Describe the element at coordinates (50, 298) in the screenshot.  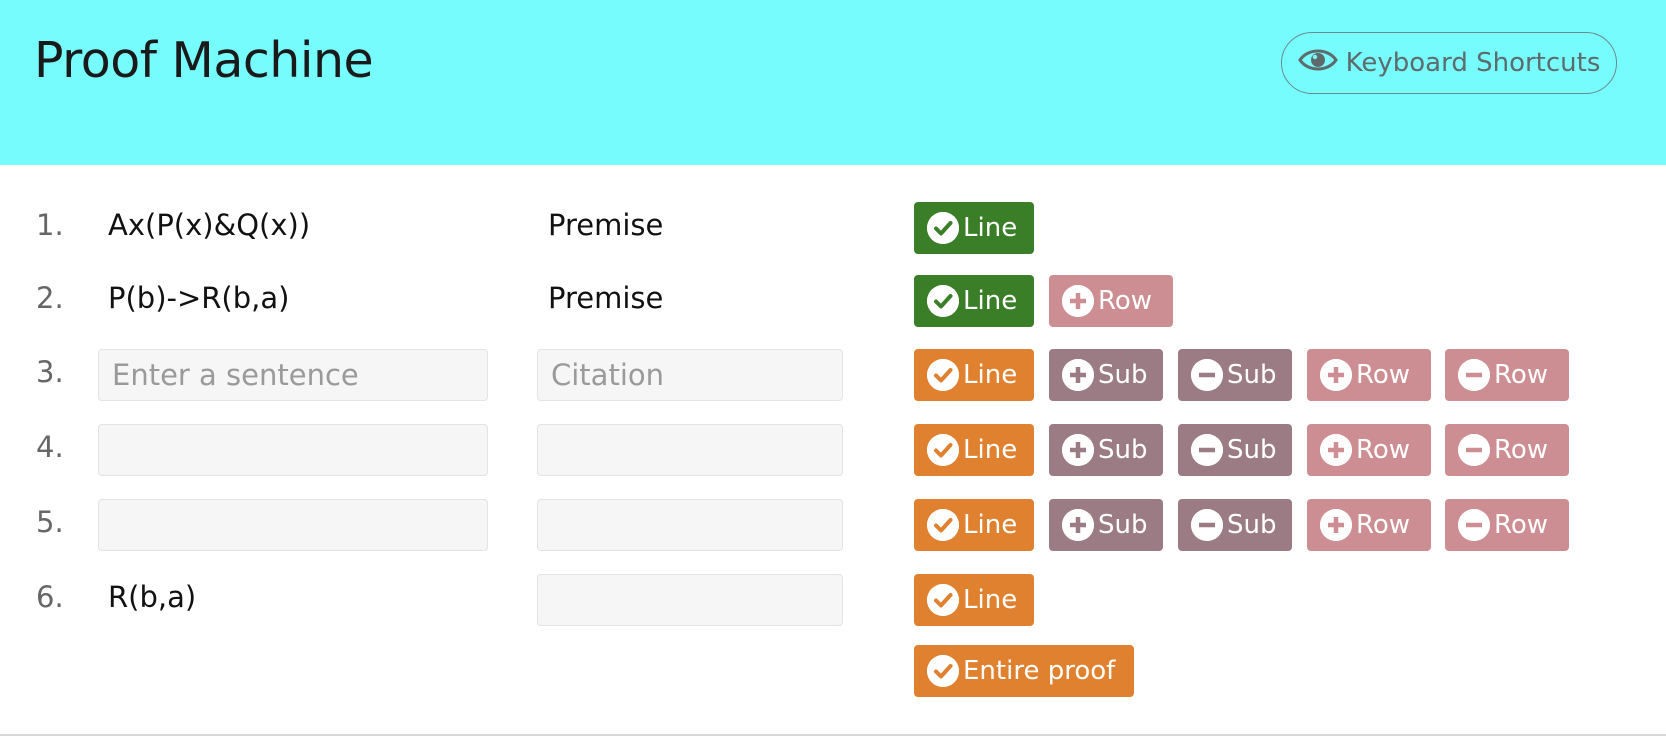
I see `line-number: 2.` at that location.